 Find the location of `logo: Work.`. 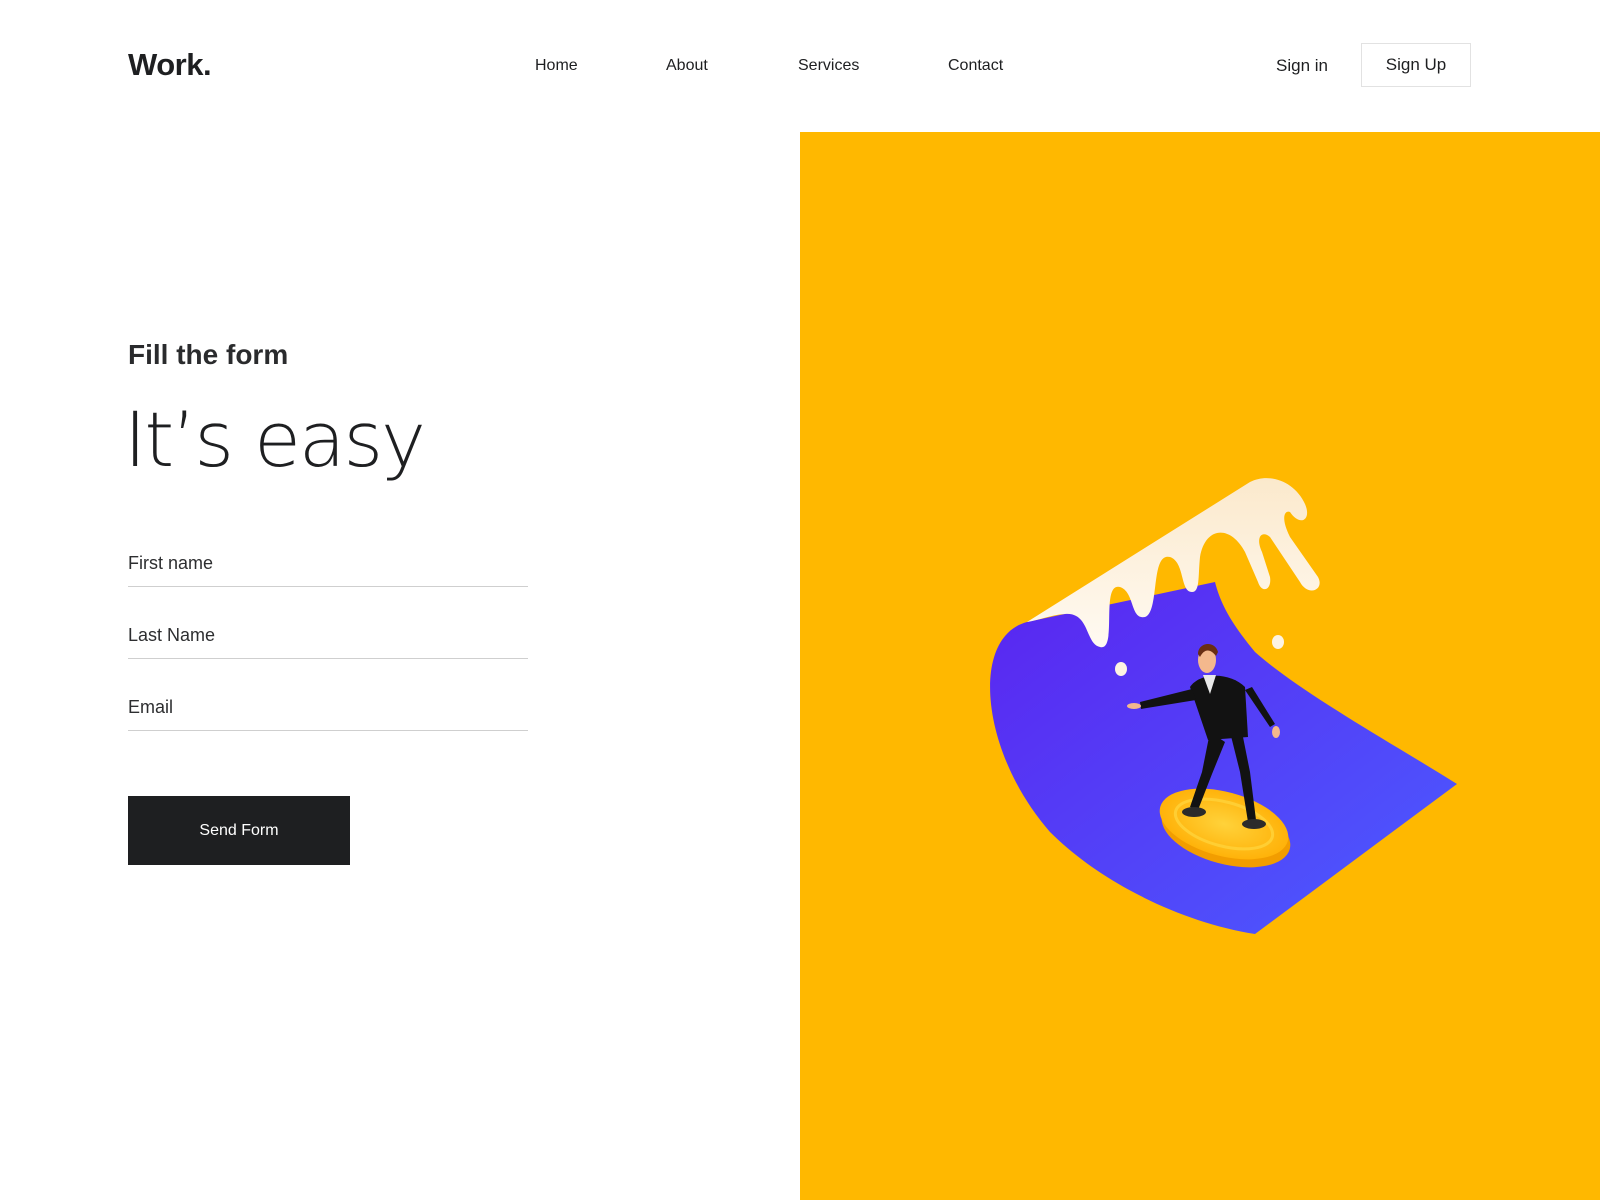

logo: Work. is located at coordinates (170, 65).